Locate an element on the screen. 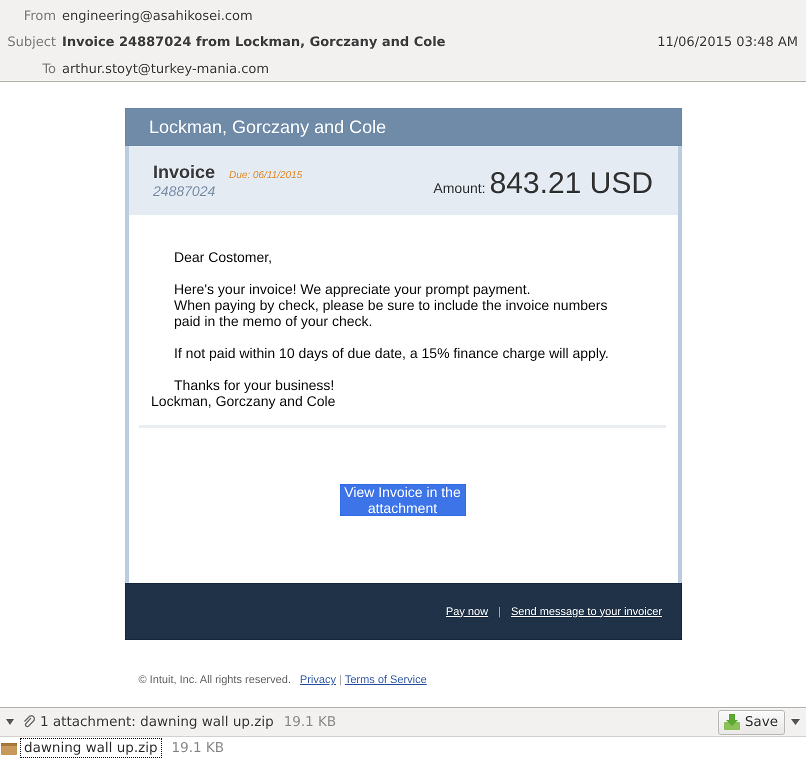 Image resolution: width=806 pixels, height=759 pixels. attachment-size: 19.1 KB is located at coordinates (310, 722).